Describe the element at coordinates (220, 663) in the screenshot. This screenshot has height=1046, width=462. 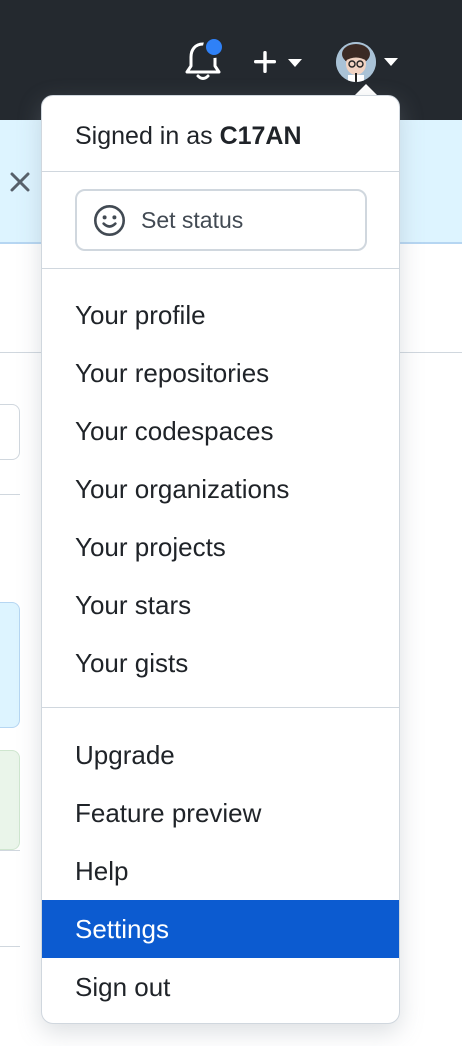
I see `menu-item-your-gists: Your gists` at that location.